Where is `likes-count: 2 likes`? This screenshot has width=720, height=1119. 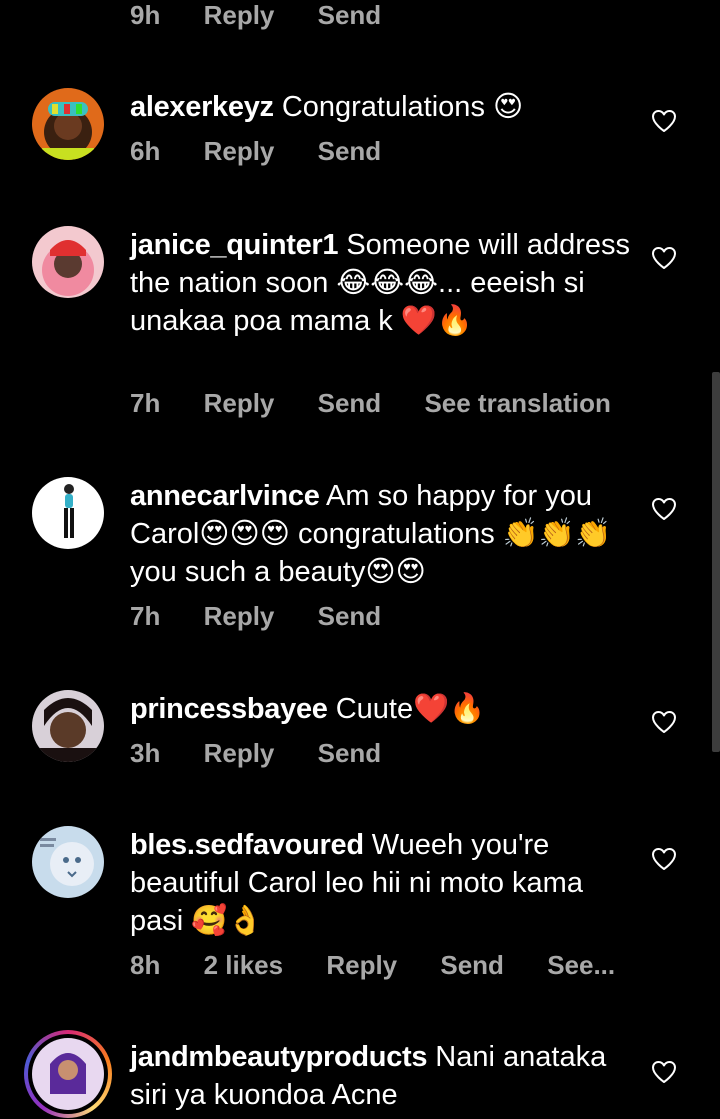
likes-count: 2 likes is located at coordinates (244, 965).